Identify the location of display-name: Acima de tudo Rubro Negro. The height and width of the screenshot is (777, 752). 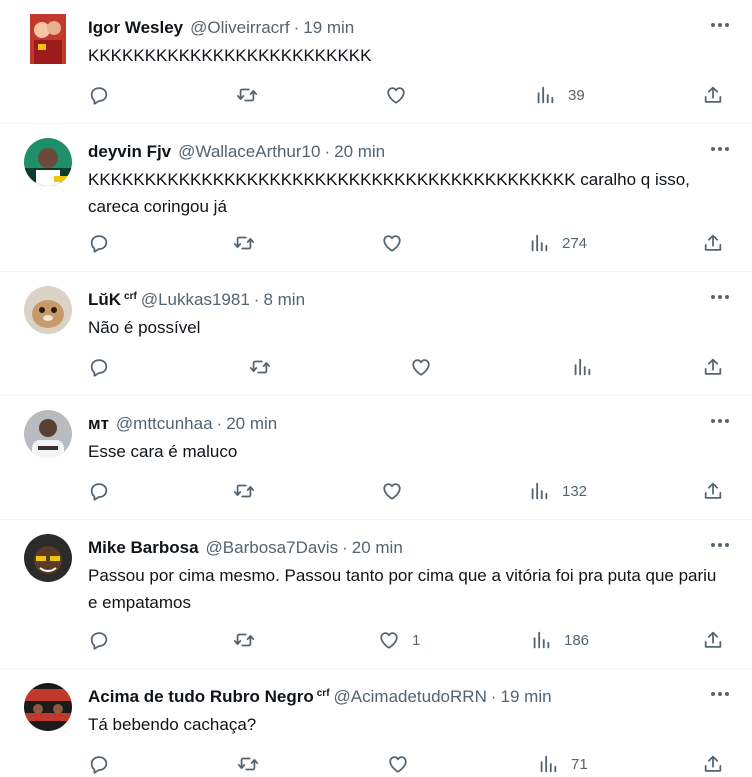
(201, 696).